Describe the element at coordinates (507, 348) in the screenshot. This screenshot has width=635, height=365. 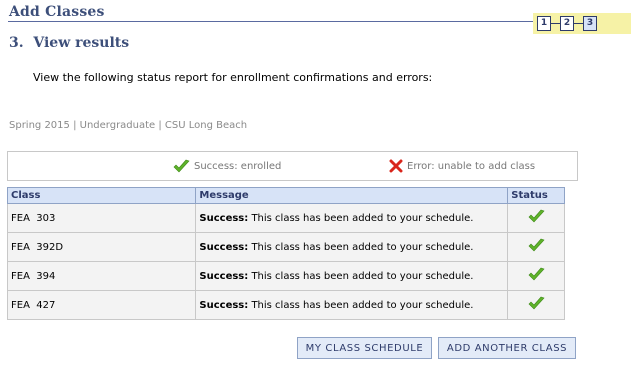
I see `add-another-class-button: Add Another Class` at that location.